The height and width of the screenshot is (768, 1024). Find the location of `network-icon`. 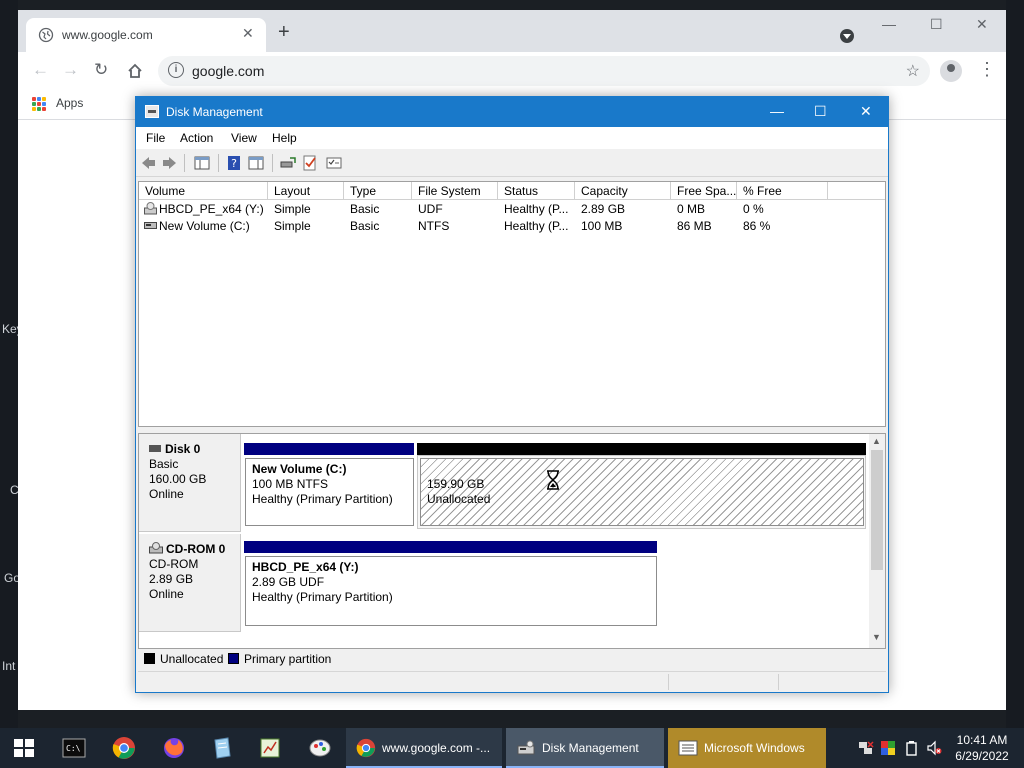

network-icon is located at coordinates (866, 748).